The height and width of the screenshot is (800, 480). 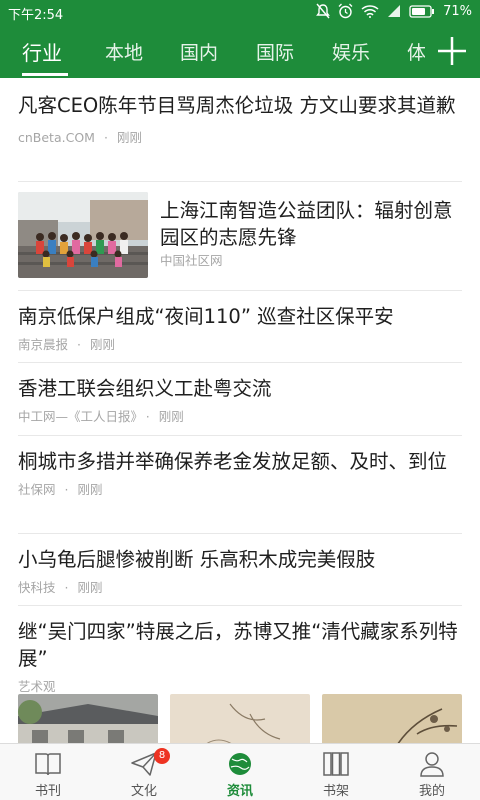 I want to click on notification-badge: 8, so click(x=162, y=756).